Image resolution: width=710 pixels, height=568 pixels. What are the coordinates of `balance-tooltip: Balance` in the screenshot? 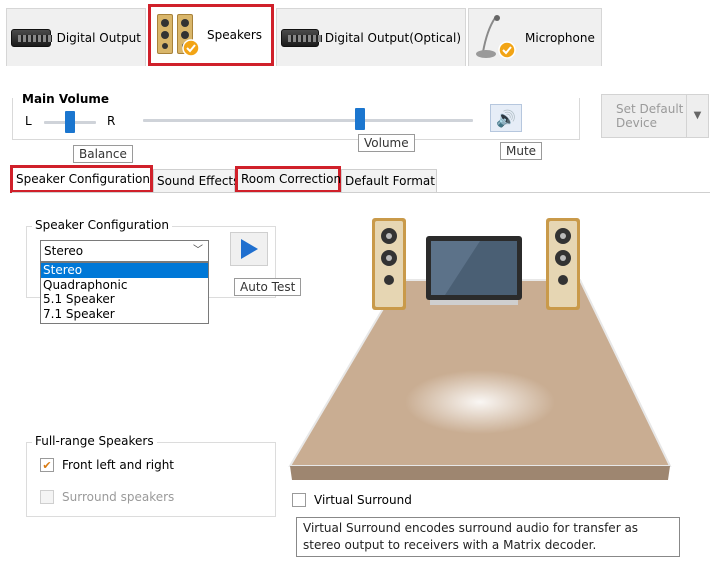 It's located at (103, 154).